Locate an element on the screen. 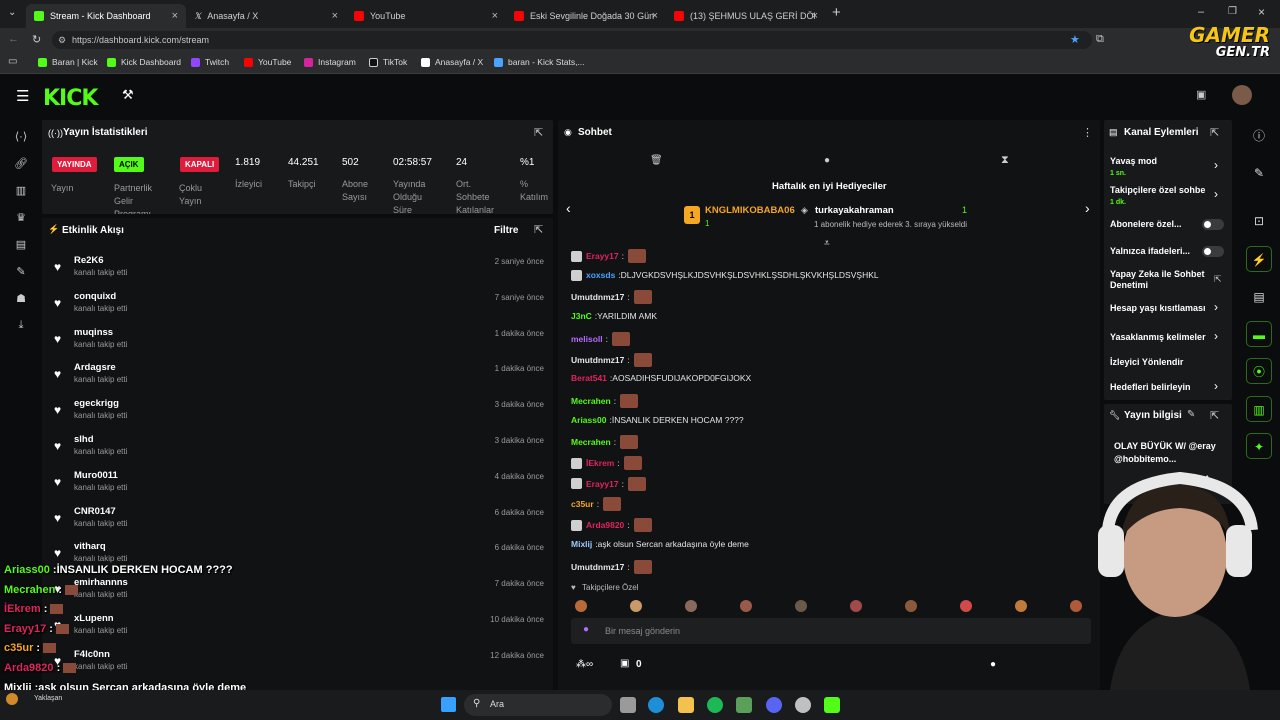  followers-chat-item: Takipçilere özel sohbe 1 dk. is located at coordinates (1157, 196).